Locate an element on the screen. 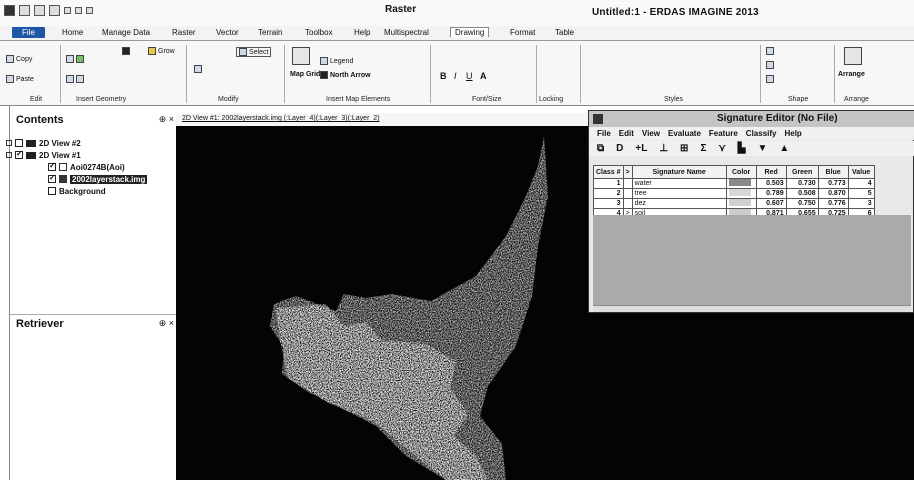  expand-icon is located at coordinates (9, 143).